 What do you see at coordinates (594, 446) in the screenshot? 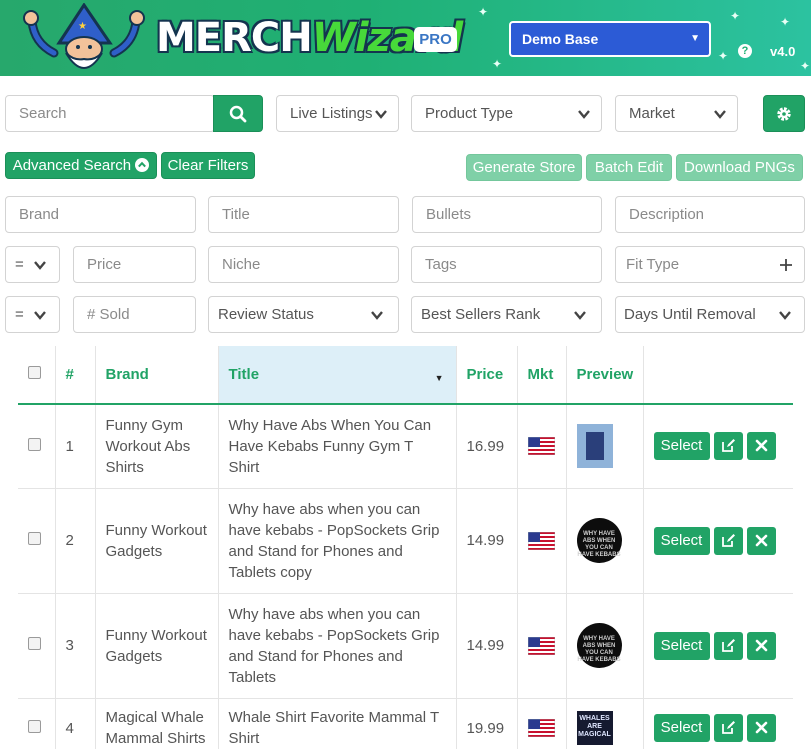
I see `shirt-preview-image` at bounding box center [594, 446].